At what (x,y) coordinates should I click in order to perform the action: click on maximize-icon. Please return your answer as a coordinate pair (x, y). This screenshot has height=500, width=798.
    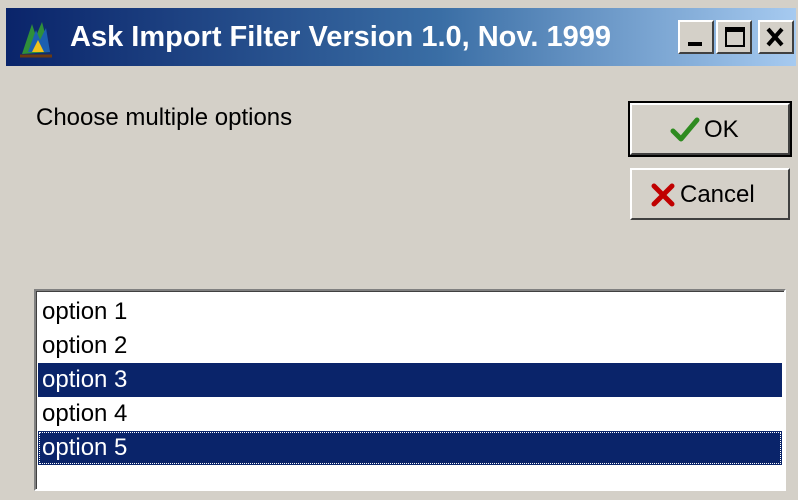
    Looking at the image, I should click on (735, 37).